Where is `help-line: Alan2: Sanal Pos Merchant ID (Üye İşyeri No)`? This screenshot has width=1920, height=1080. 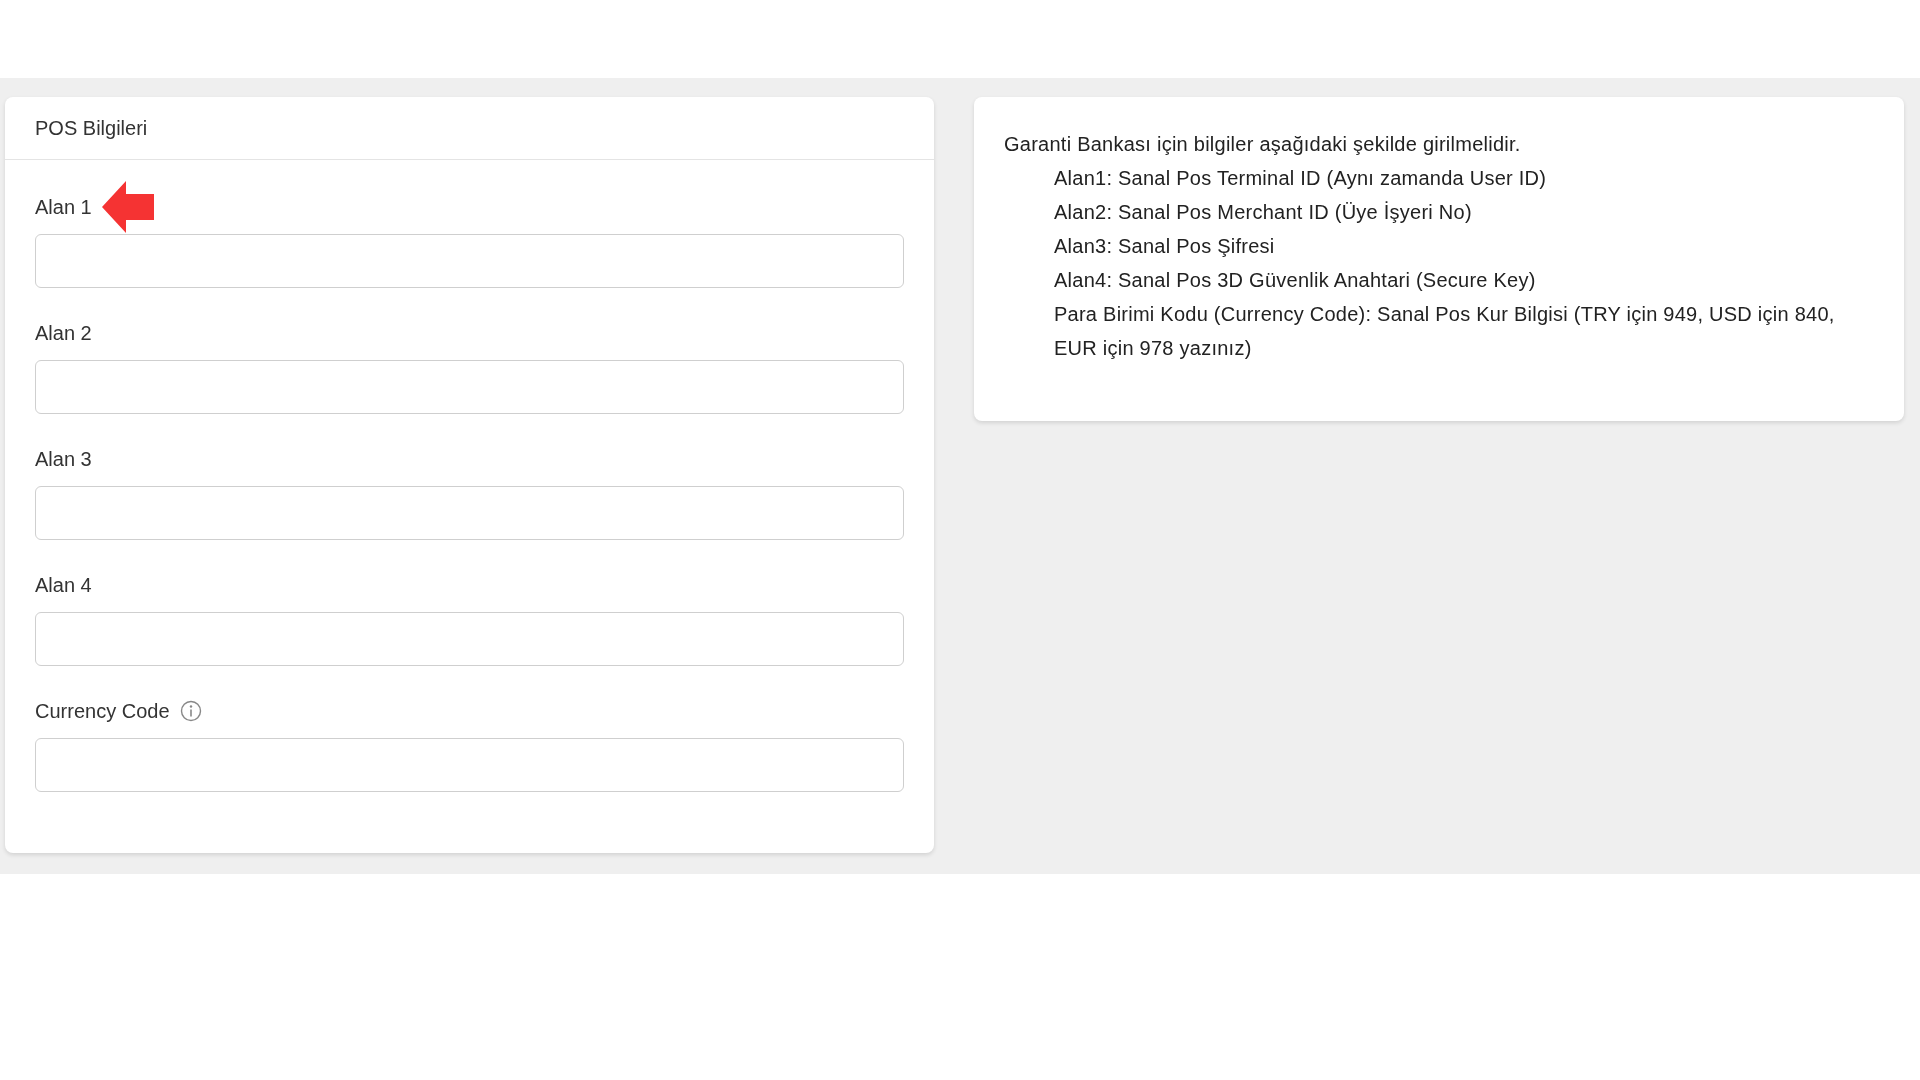 help-line: Alan2: Sanal Pos Merchant ID (Üye İşyeri No) is located at coordinates (1263, 212).